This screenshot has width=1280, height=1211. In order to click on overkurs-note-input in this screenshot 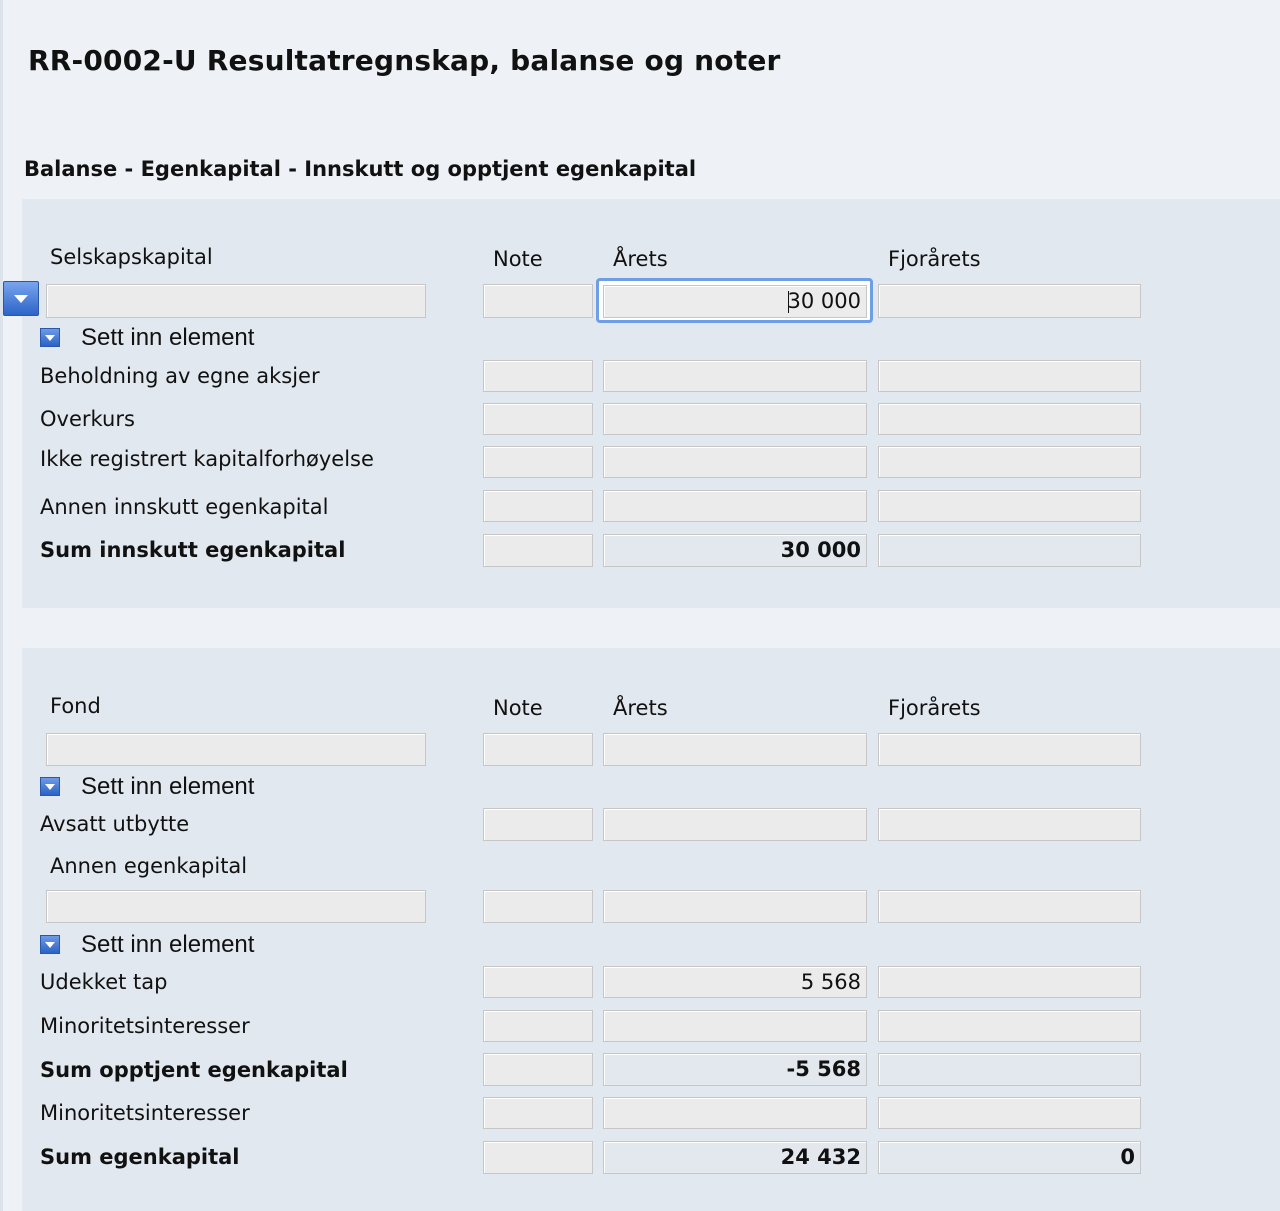, I will do `click(538, 419)`.